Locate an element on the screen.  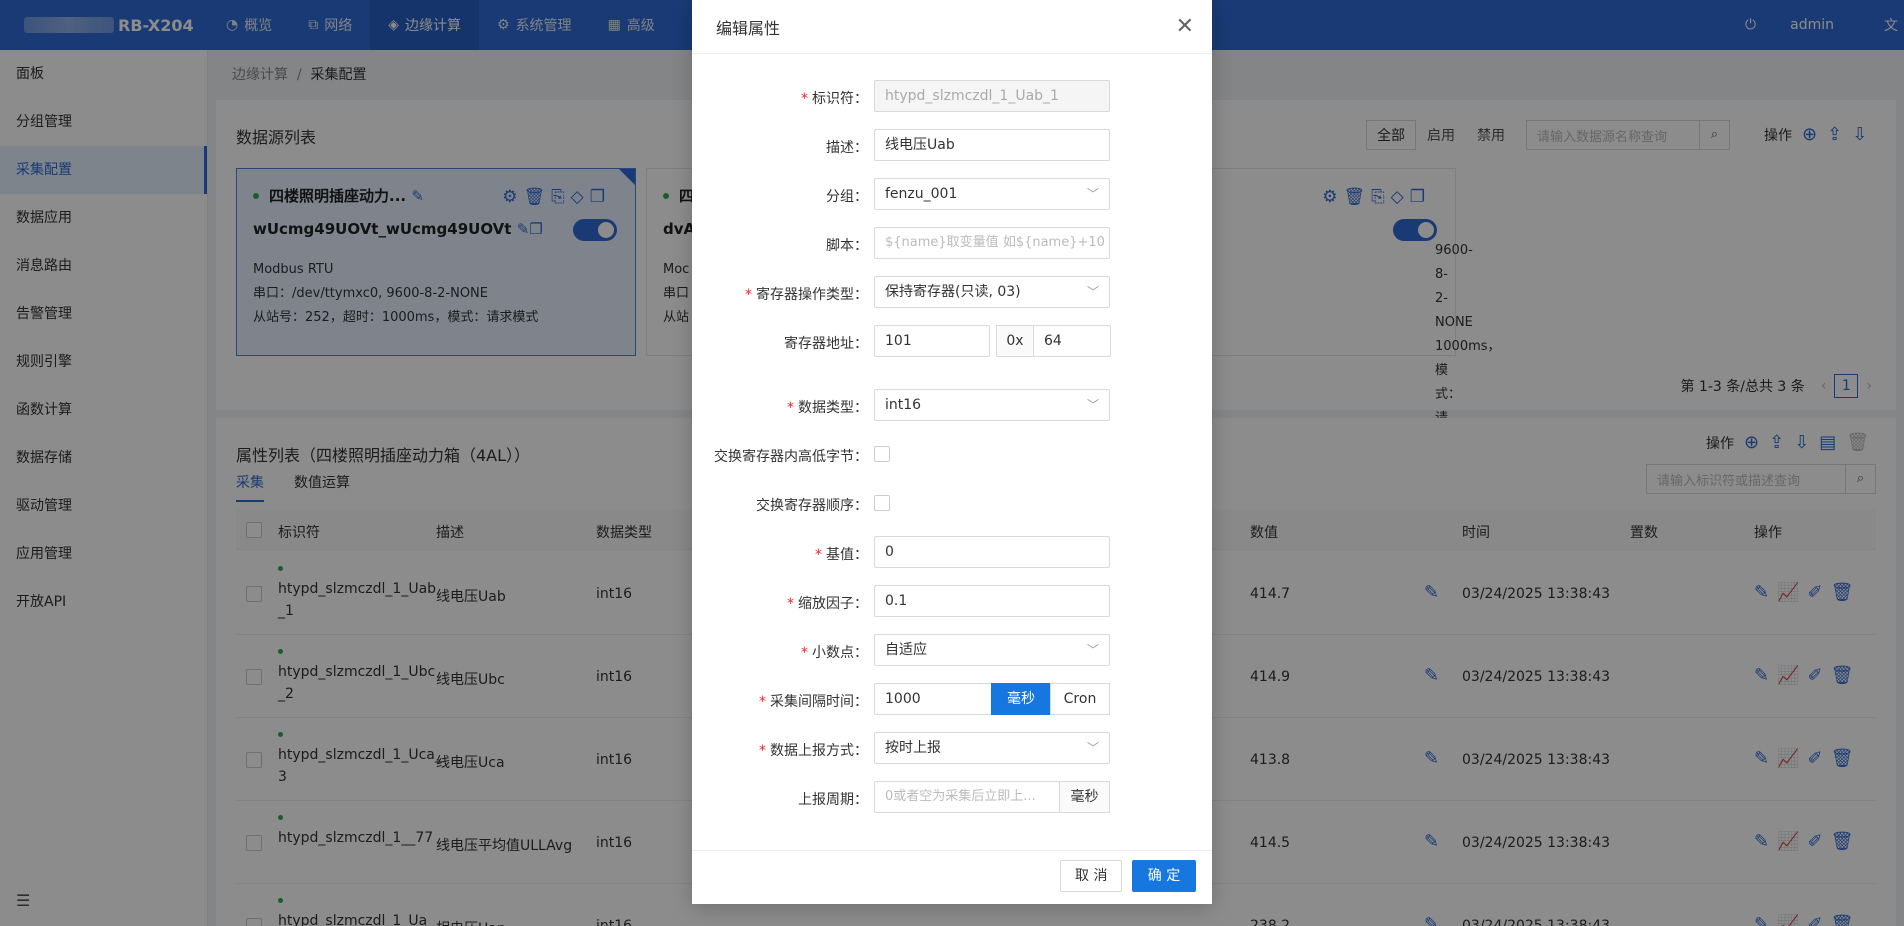
label-script: 脚本 is located at coordinates (840, 246).